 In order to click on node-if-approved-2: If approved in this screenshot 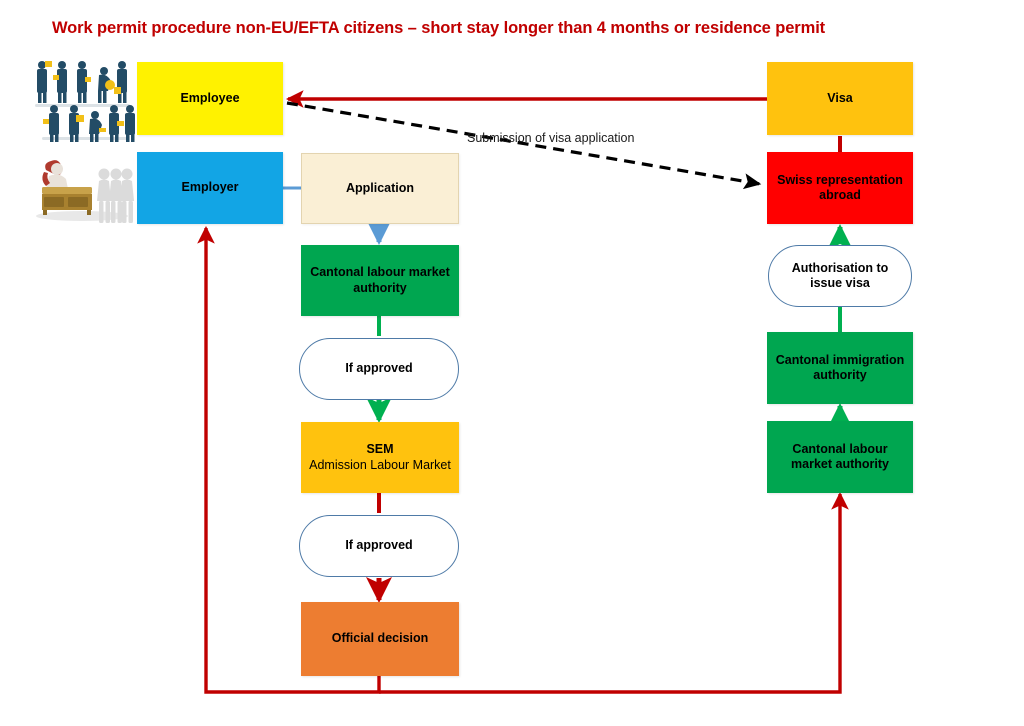, I will do `click(379, 546)`.